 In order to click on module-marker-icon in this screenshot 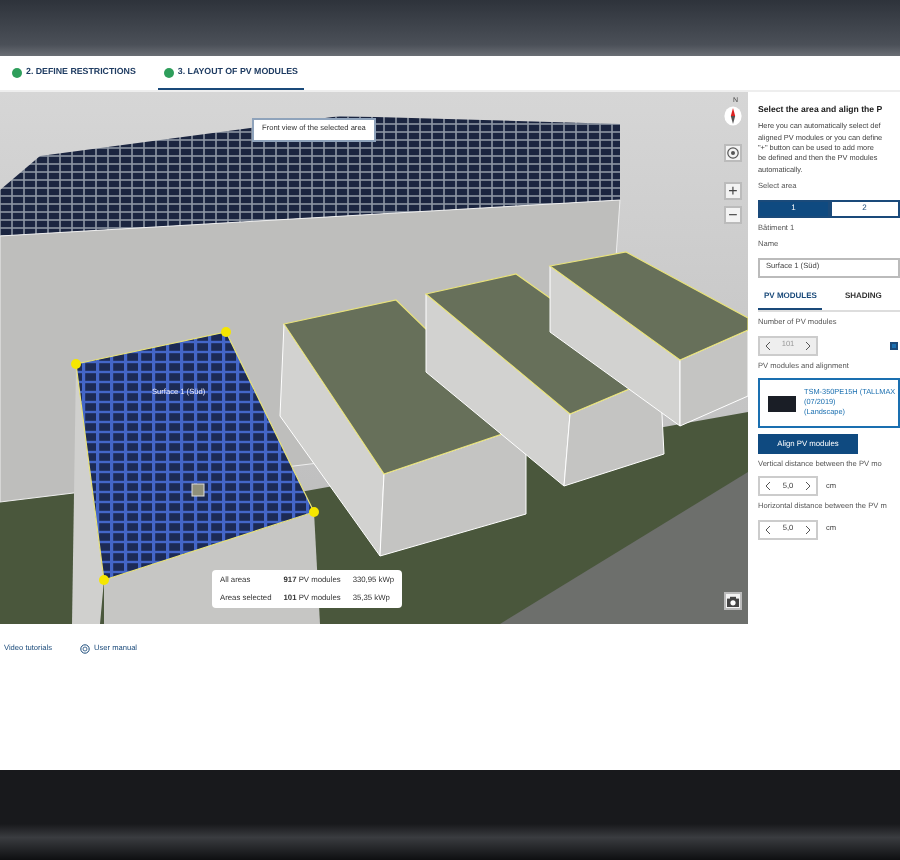, I will do `click(198, 490)`.